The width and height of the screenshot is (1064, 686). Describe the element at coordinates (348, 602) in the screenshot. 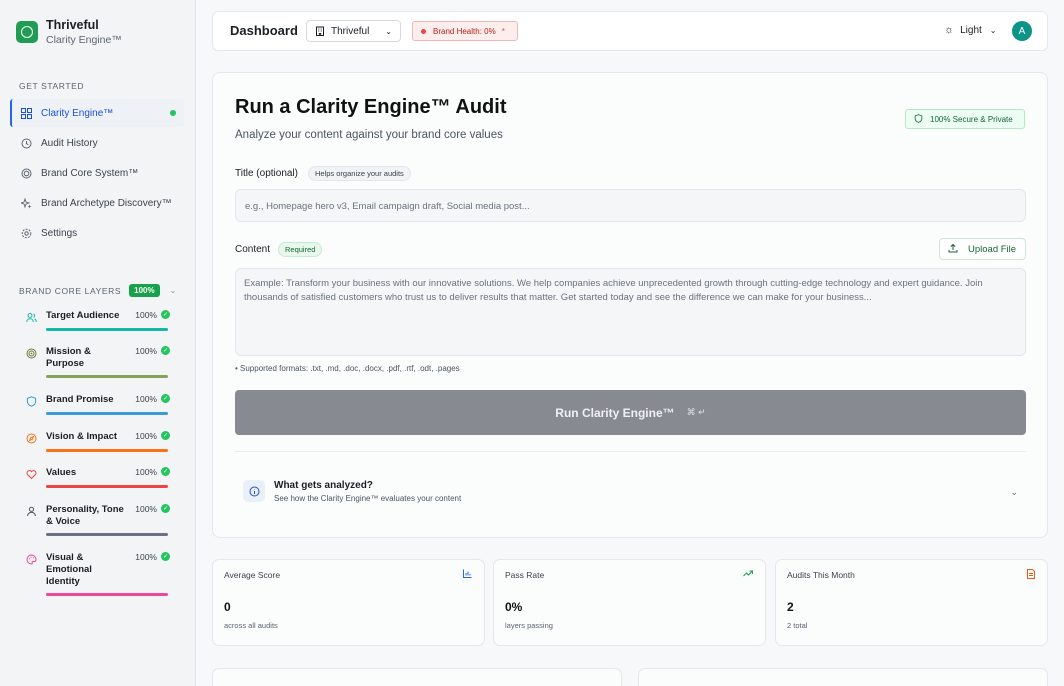

I see `stat-card-average-score: Average Score 0 across all audits` at that location.